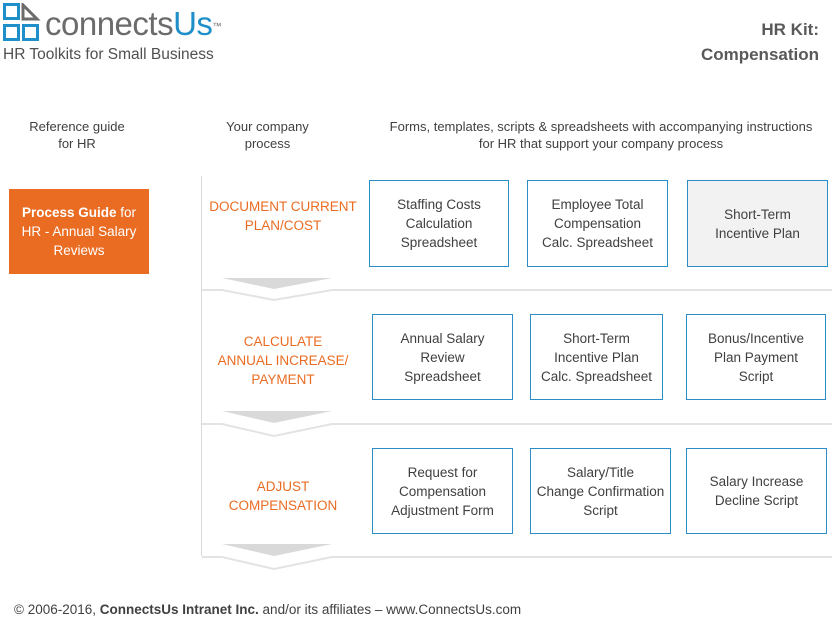 This screenshot has width=832, height=621. Describe the element at coordinates (283, 360) in the screenshot. I see `stage-label-calculate-annual-increase: CALCULATE ANNUAL INCREASE/PAYMENT` at that location.